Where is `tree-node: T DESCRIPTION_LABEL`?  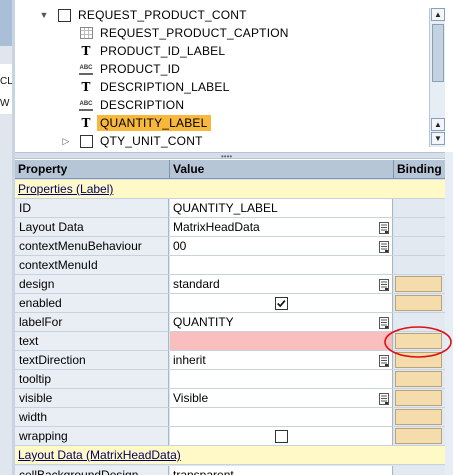 tree-node: T DESCRIPTION_LABEL is located at coordinates (155, 87).